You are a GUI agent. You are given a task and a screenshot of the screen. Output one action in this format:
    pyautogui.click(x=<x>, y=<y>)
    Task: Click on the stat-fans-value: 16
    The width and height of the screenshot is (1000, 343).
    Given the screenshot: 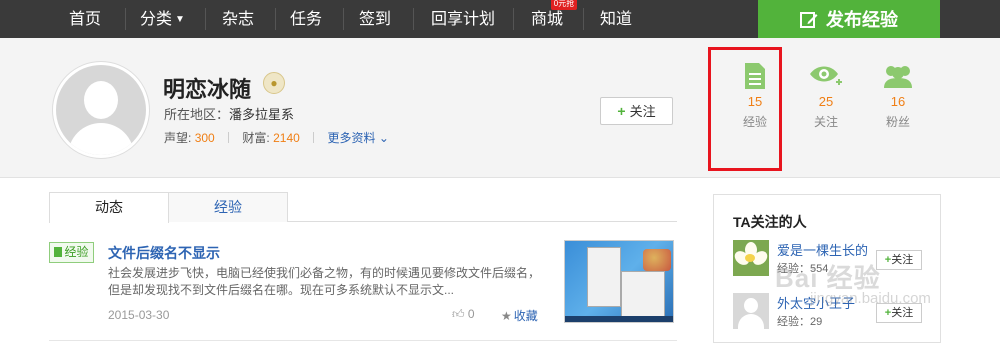 What is the action you would take?
    pyautogui.click(x=898, y=101)
    